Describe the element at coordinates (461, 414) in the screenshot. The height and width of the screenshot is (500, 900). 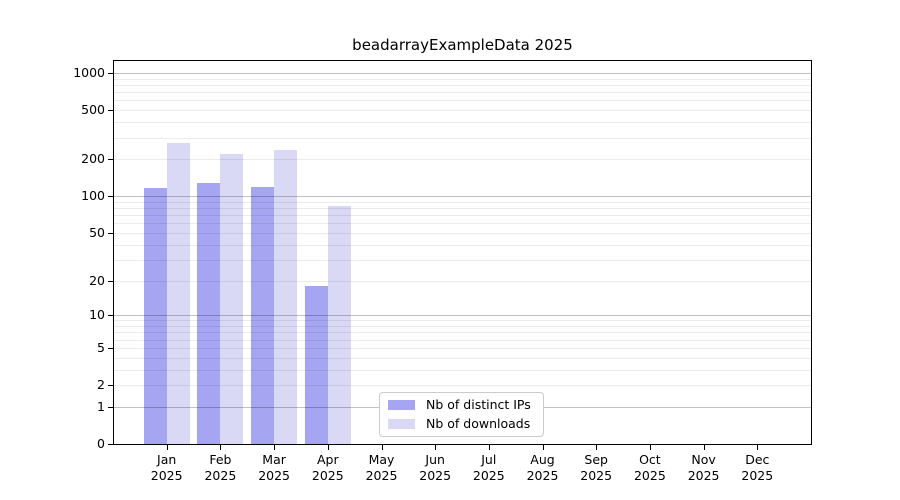
I see `legend: Nb of distinct IPs Nb of downloads` at that location.